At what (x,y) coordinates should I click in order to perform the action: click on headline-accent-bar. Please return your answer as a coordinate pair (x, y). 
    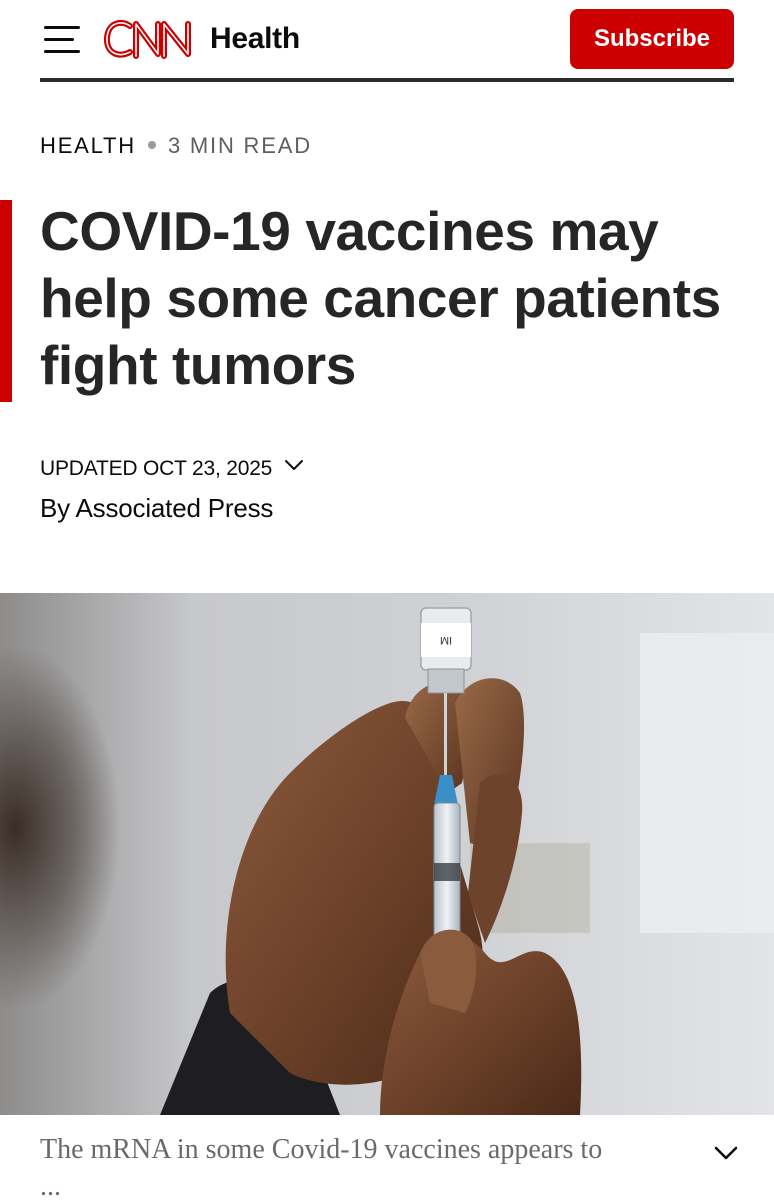
    Looking at the image, I should click on (6, 301).